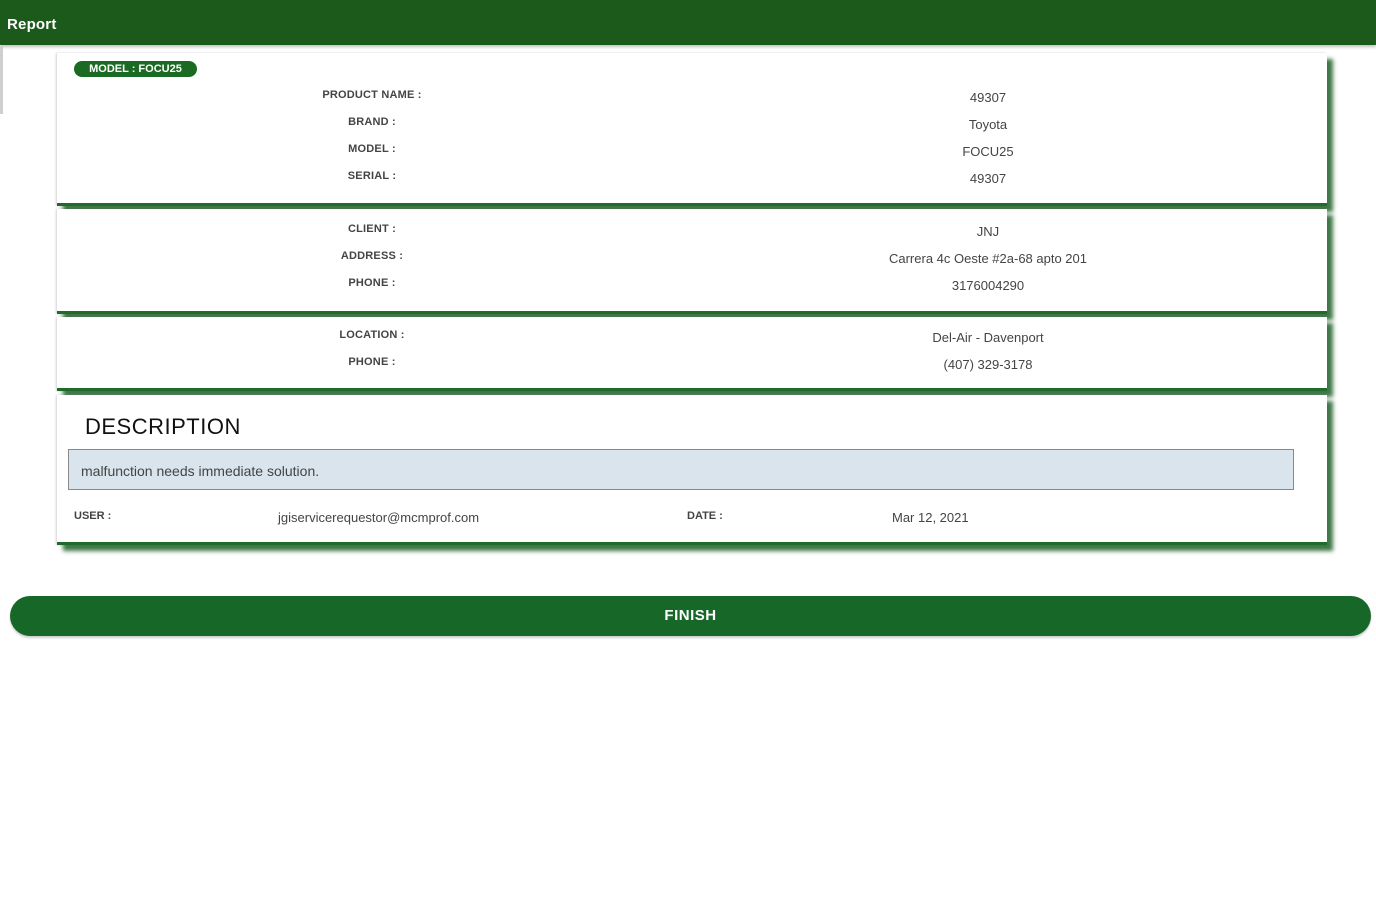 The width and height of the screenshot is (1376, 900). Describe the element at coordinates (690, 616) in the screenshot. I see `finish-button: FINISH` at that location.